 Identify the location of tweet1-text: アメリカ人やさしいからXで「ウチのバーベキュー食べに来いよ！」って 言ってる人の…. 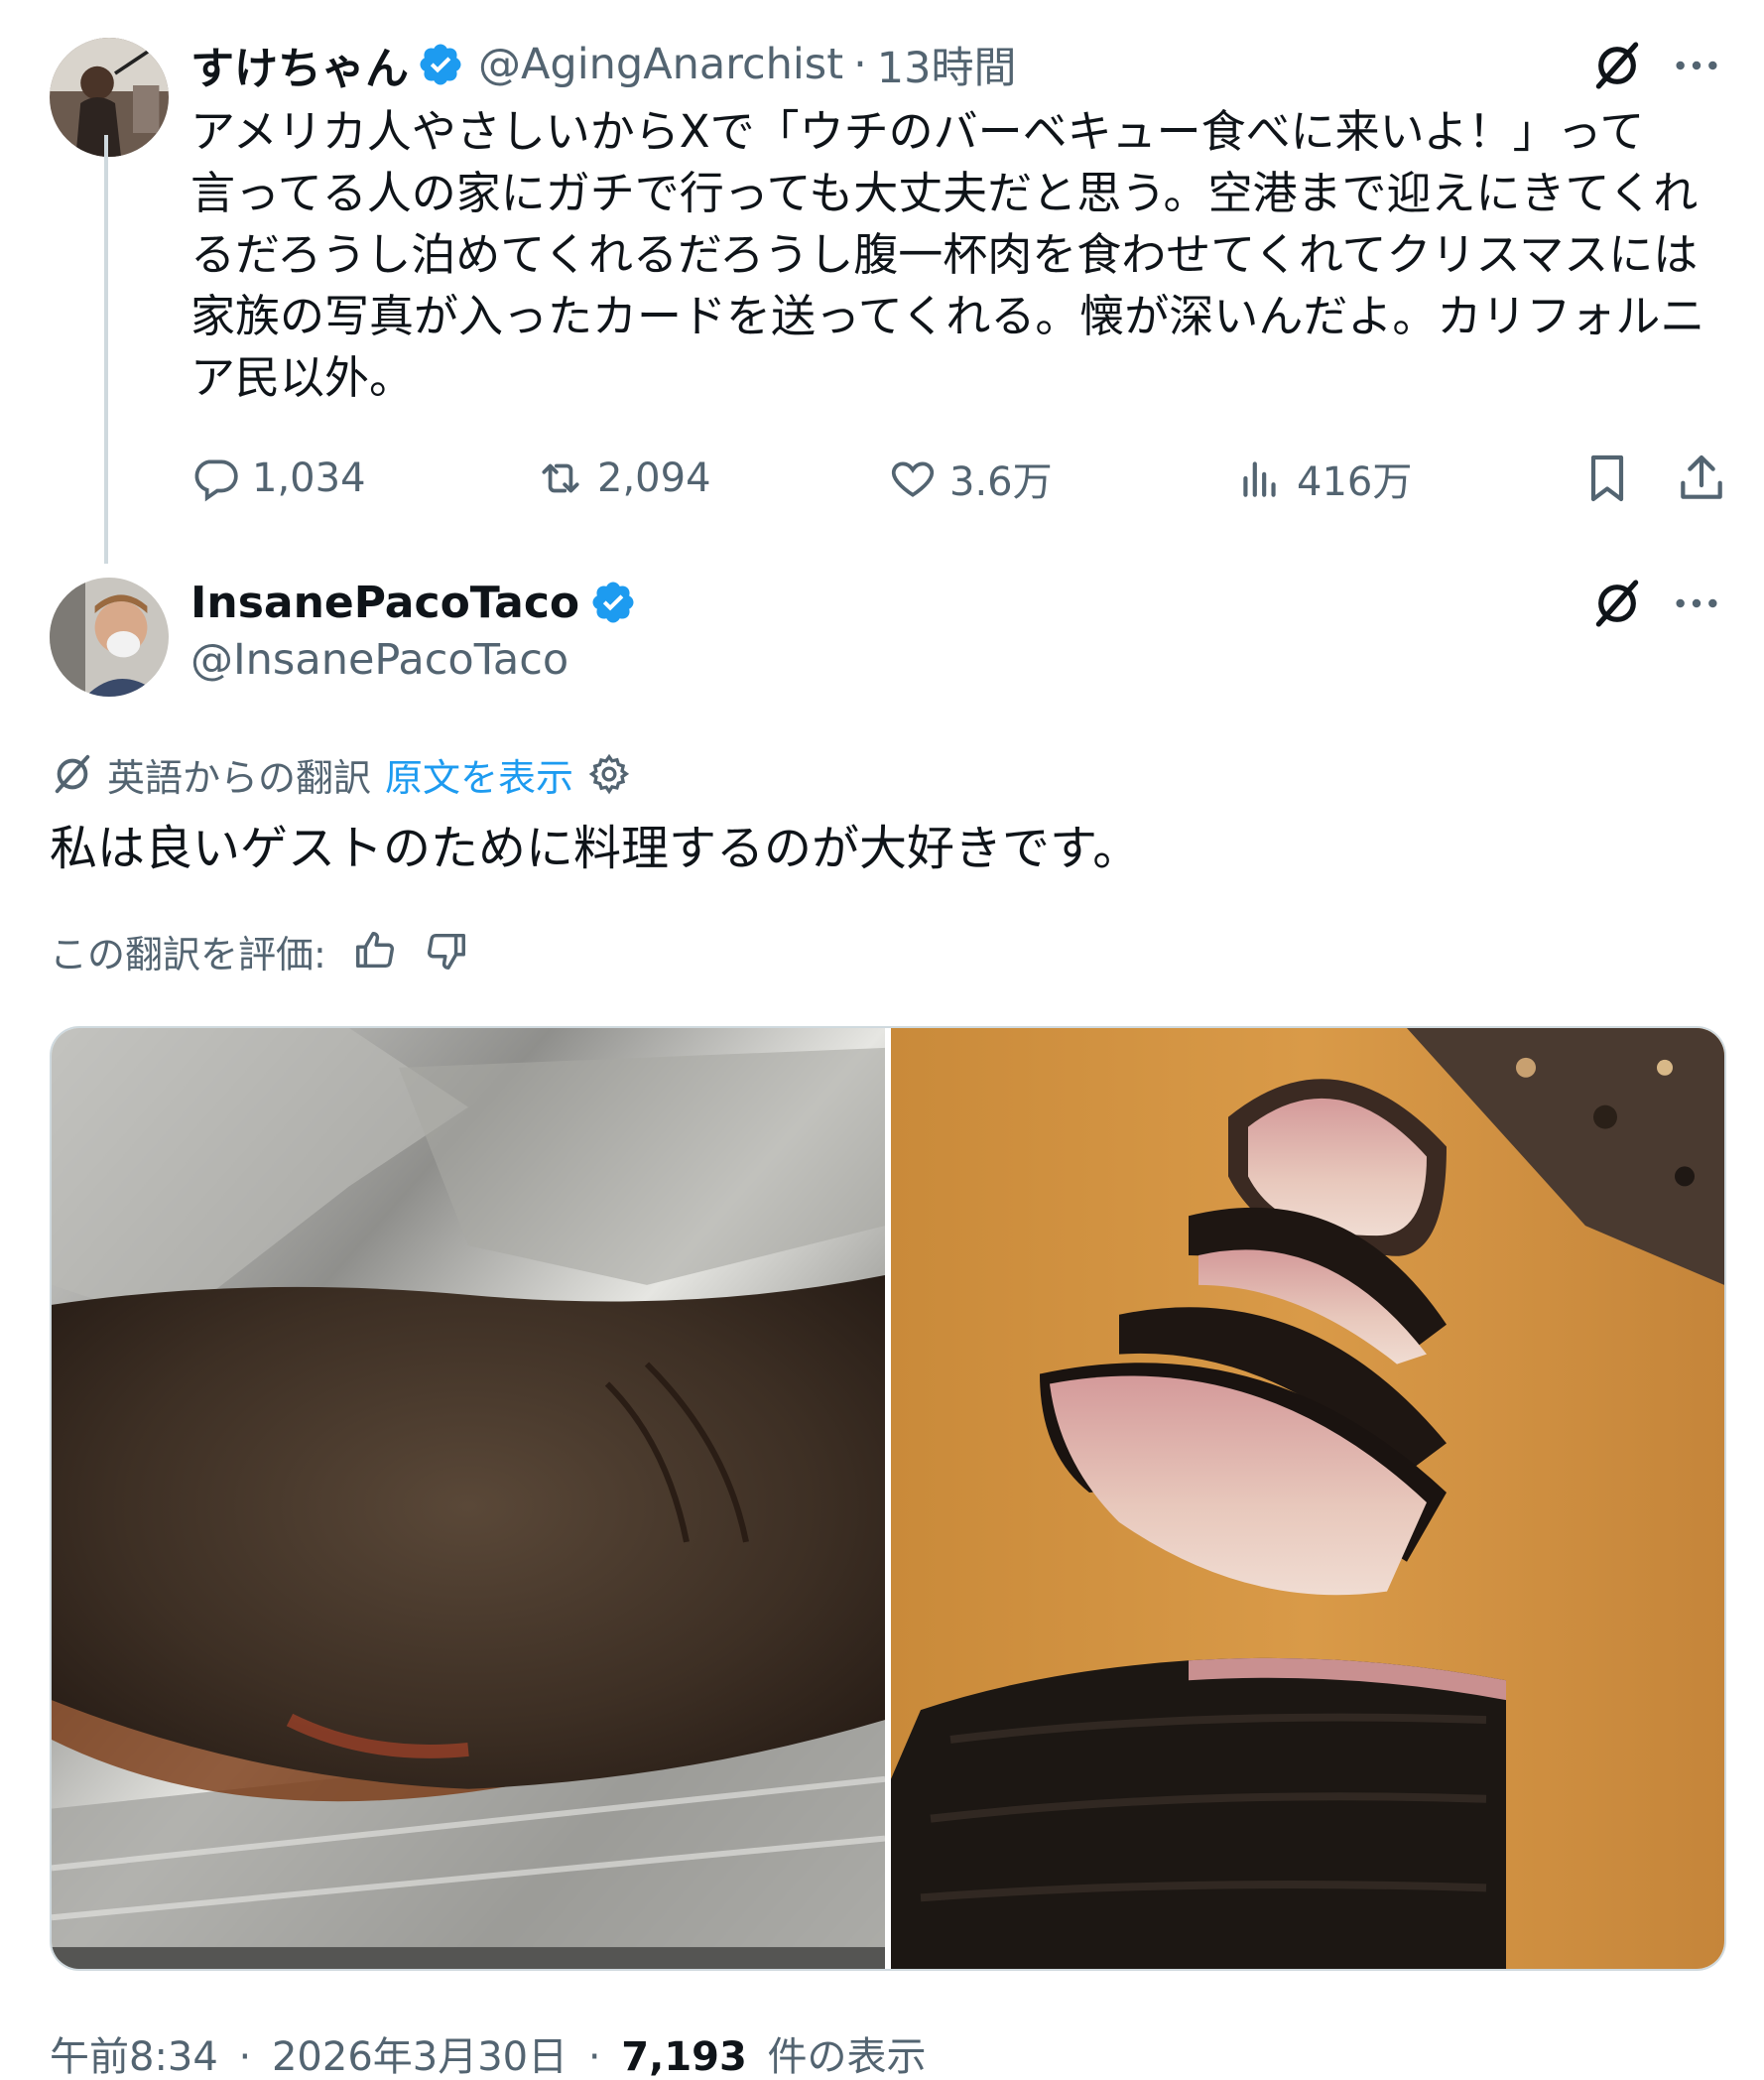
(947, 254).